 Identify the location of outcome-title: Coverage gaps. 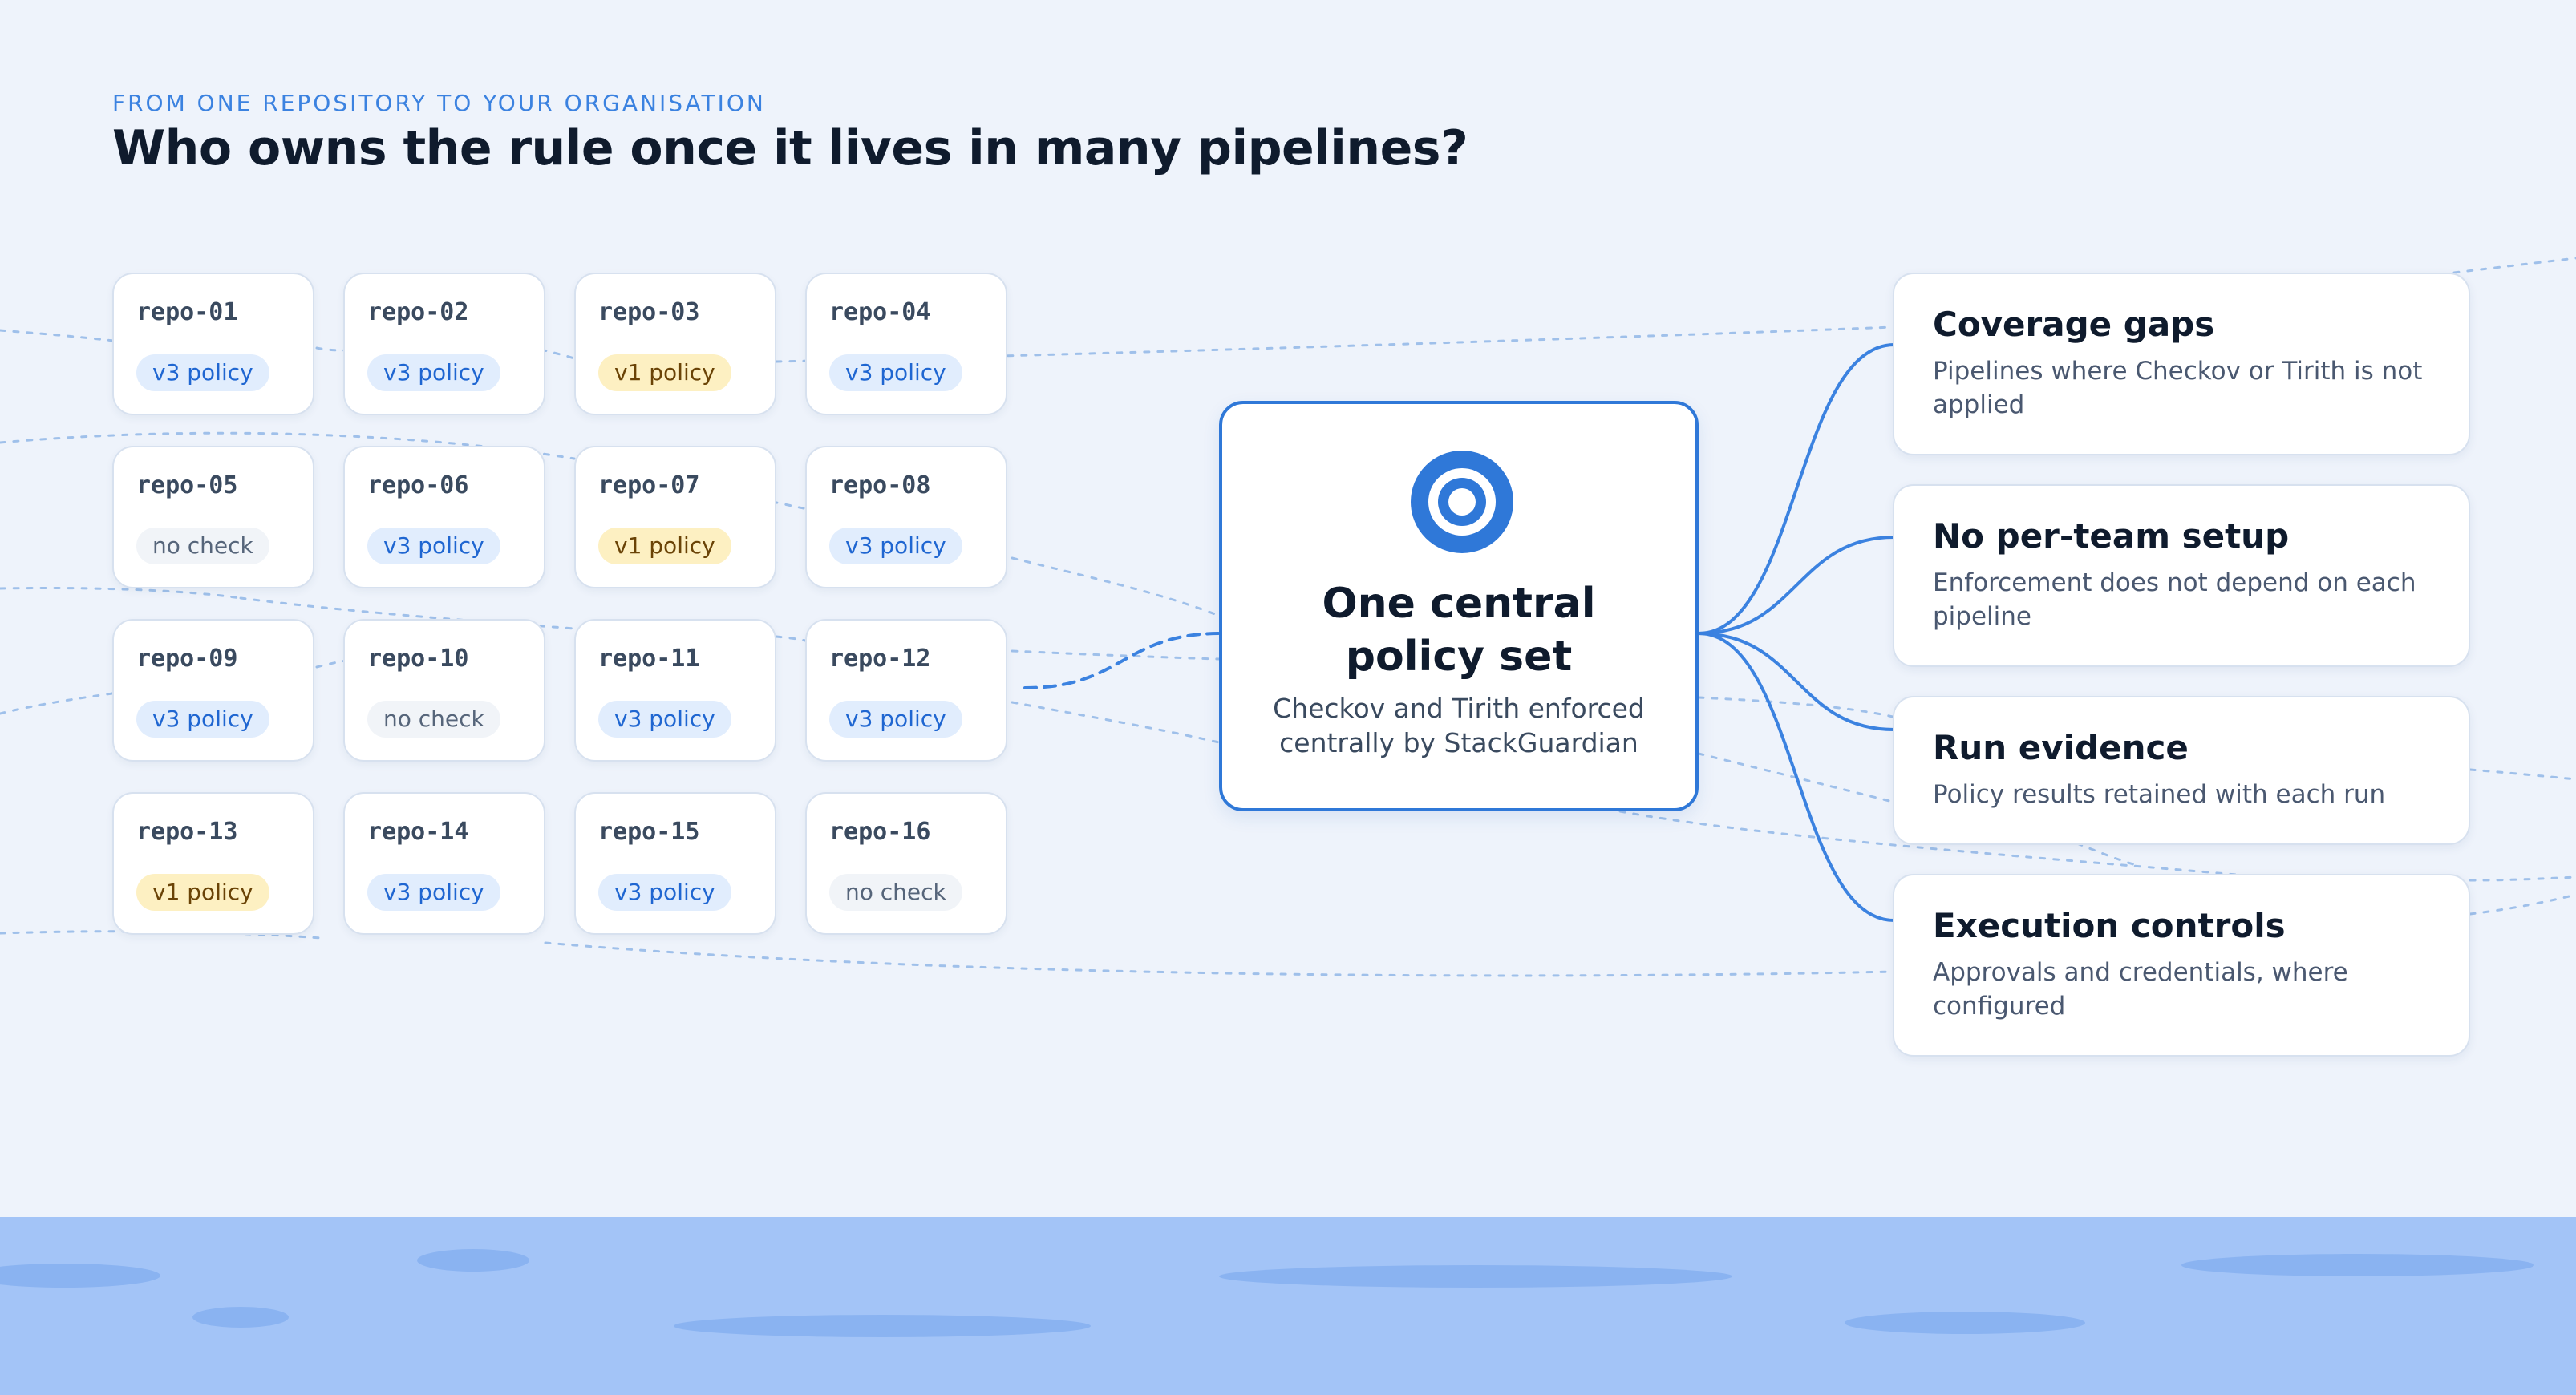
(2074, 324).